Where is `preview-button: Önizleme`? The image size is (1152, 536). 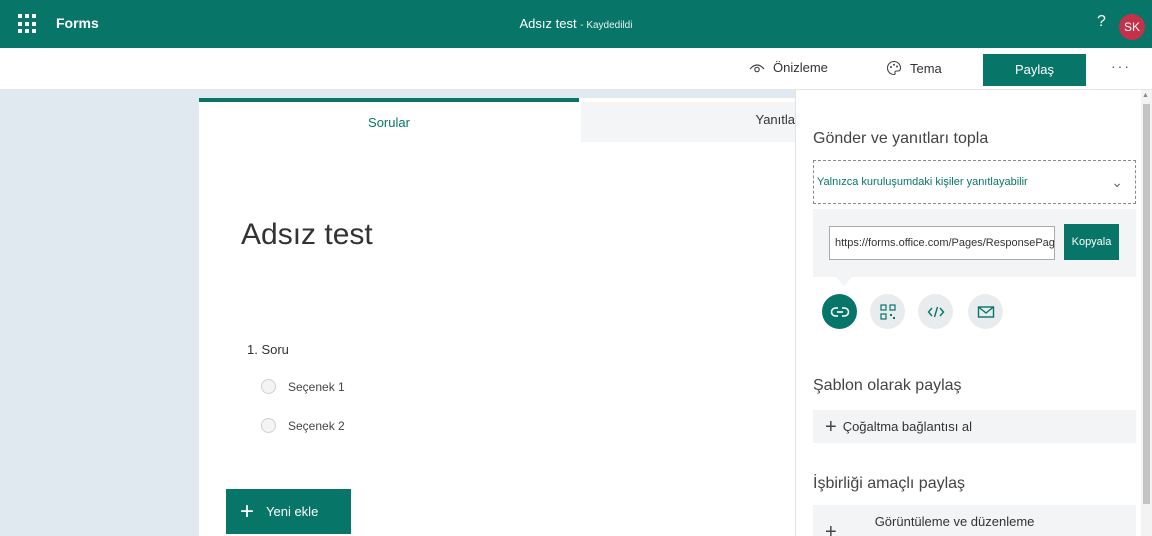 preview-button: Önizleme is located at coordinates (788, 67).